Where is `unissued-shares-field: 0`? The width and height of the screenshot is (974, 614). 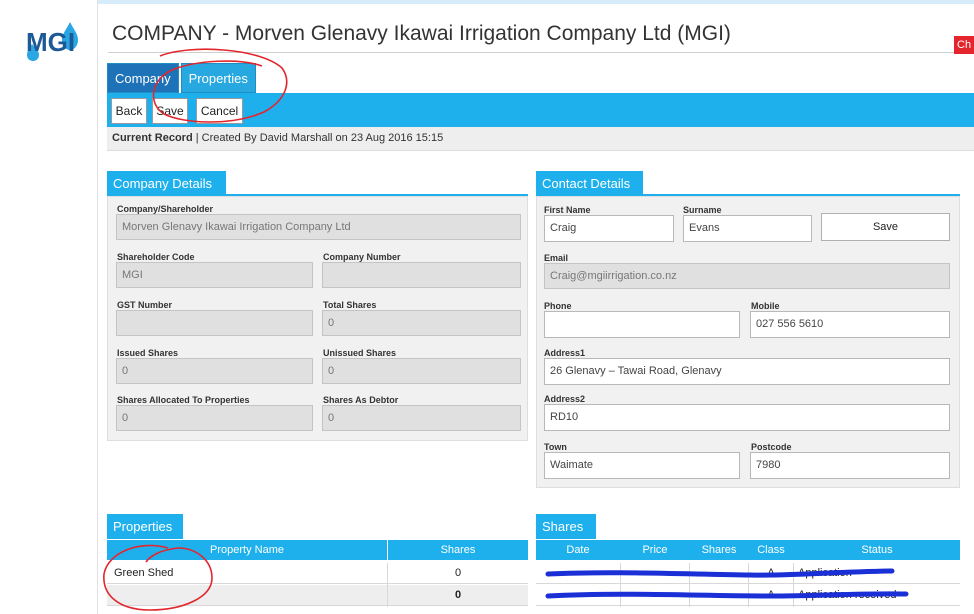
unissued-shares-field: 0 is located at coordinates (421, 371).